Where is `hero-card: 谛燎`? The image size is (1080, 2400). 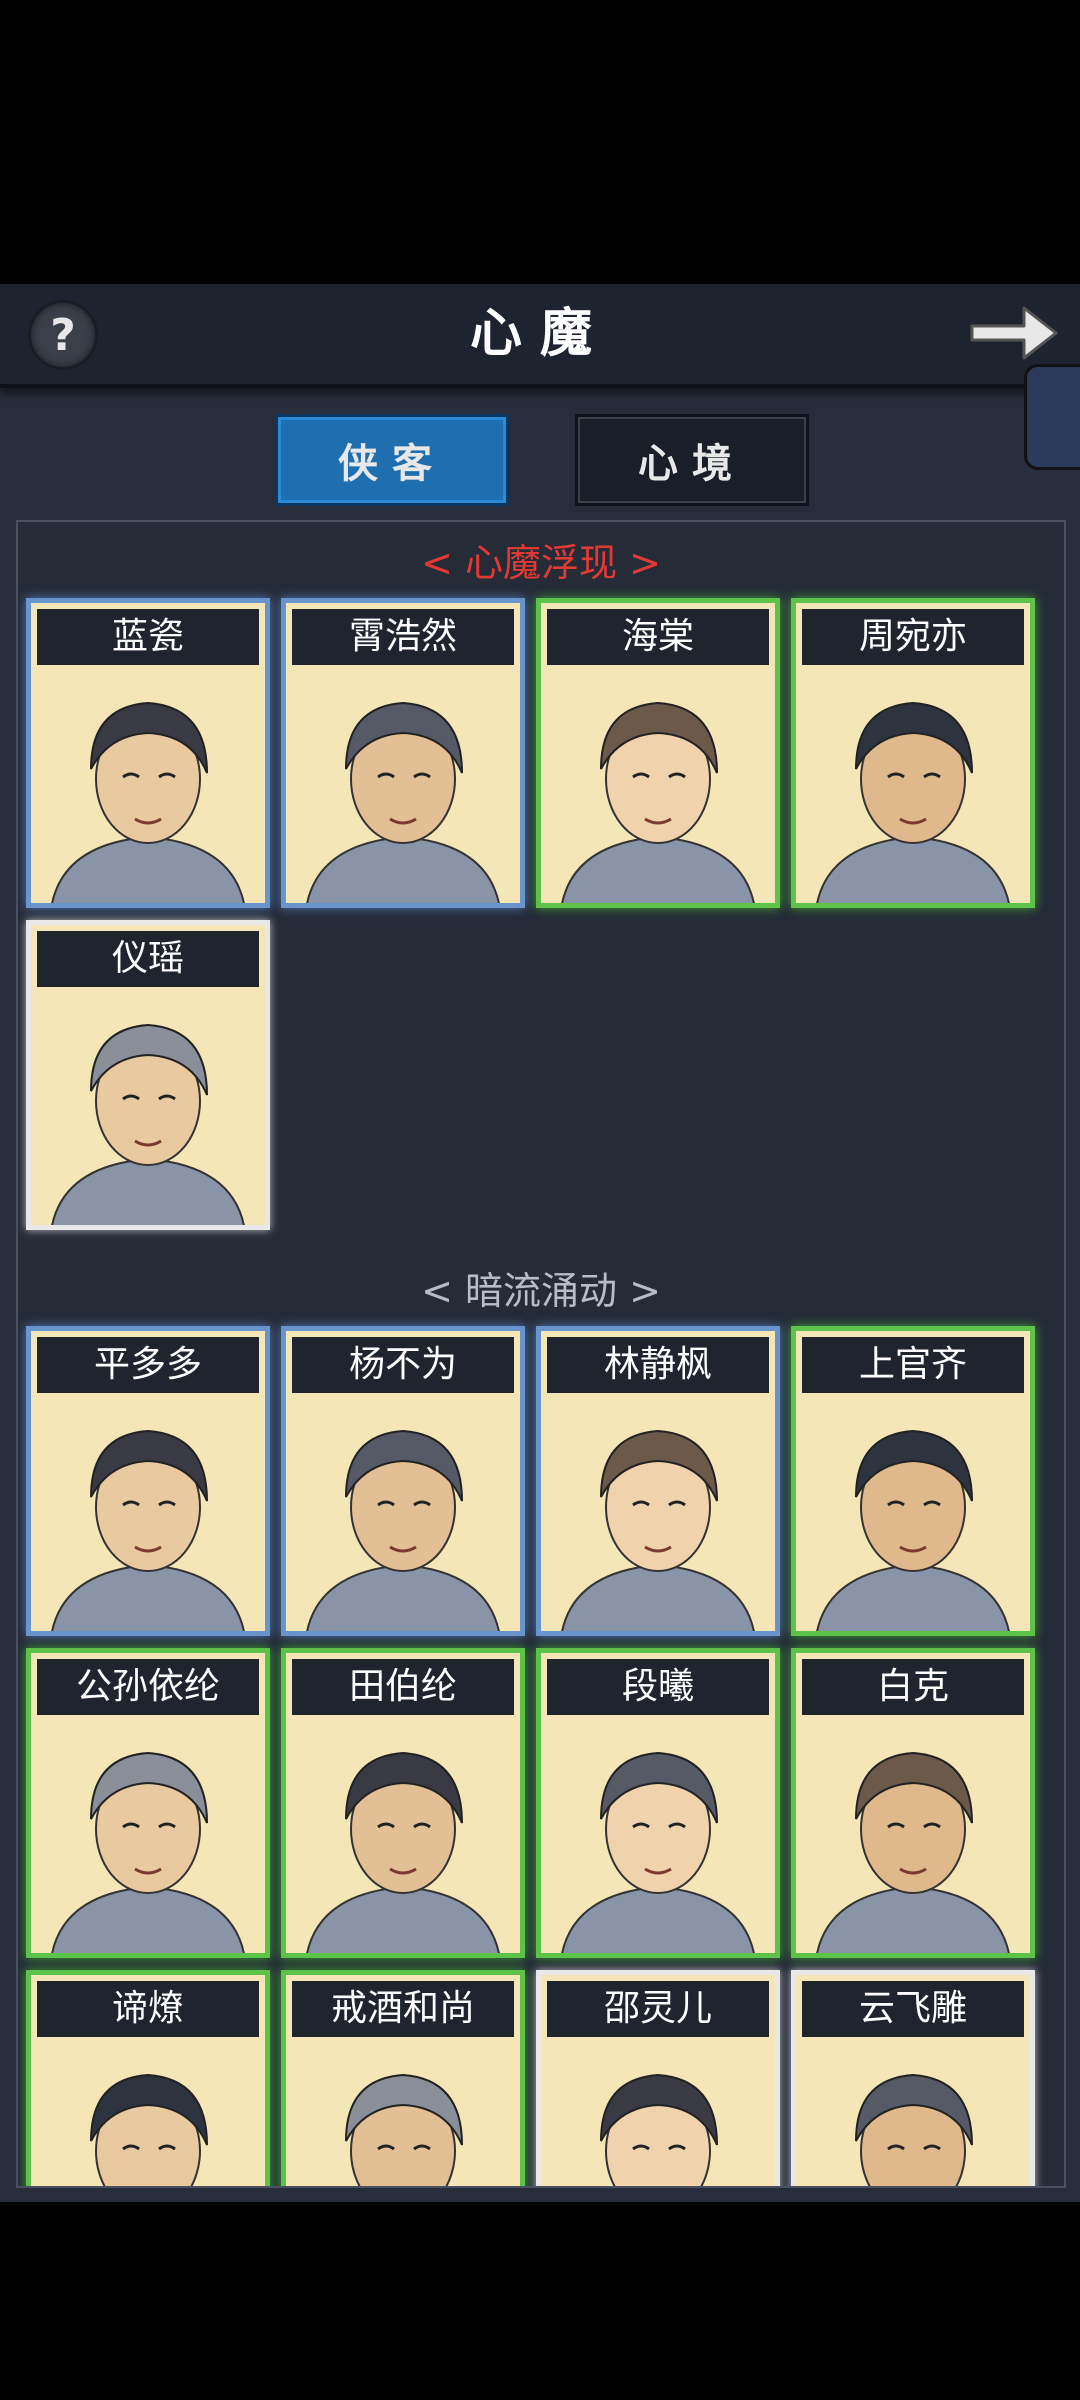
hero-card: 谛燎 is located at coordinates (148, 2078).